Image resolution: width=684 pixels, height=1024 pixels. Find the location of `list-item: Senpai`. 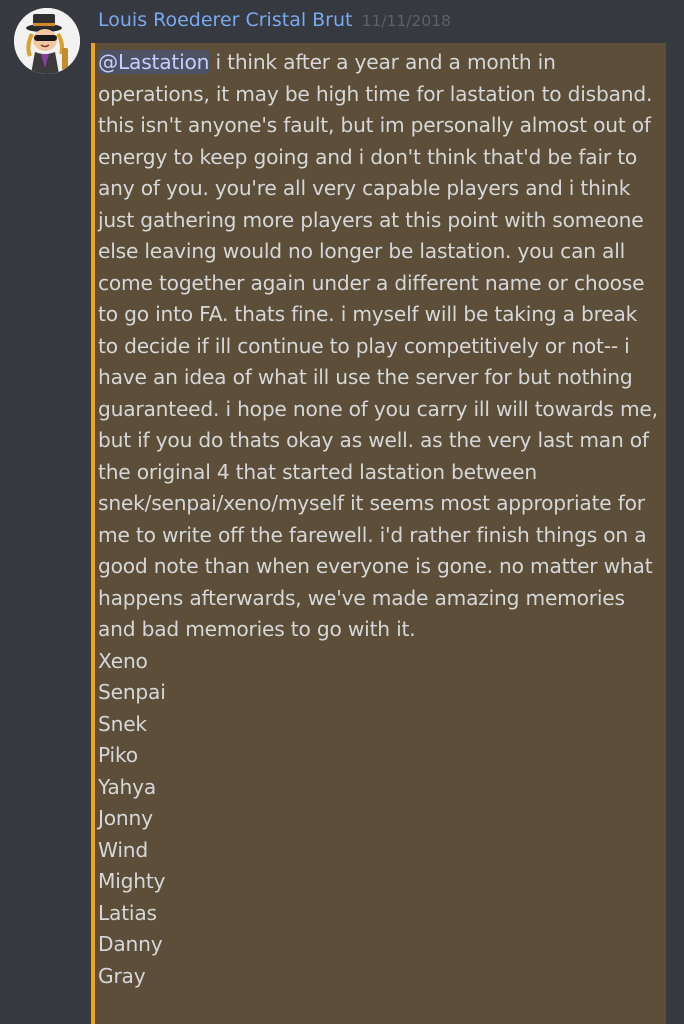

list-item: Senpai is located at coordinates (132, 692).